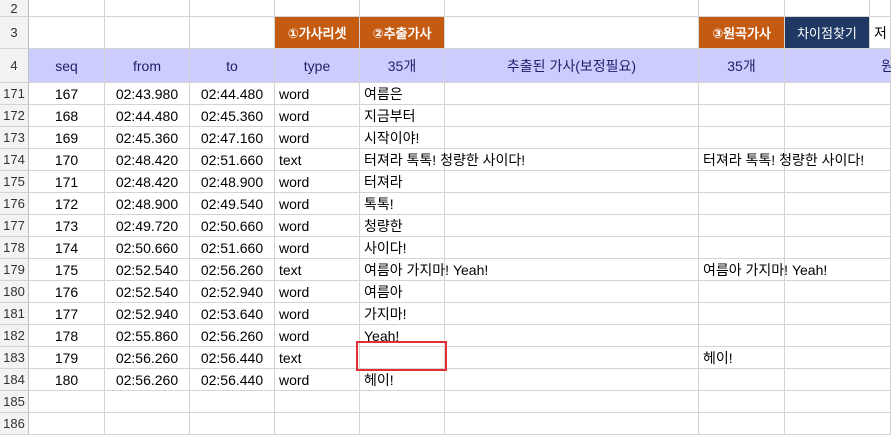 The width and height of the screenshot is (891, 437). I want to click on row-header: 185, so click(14, 402).